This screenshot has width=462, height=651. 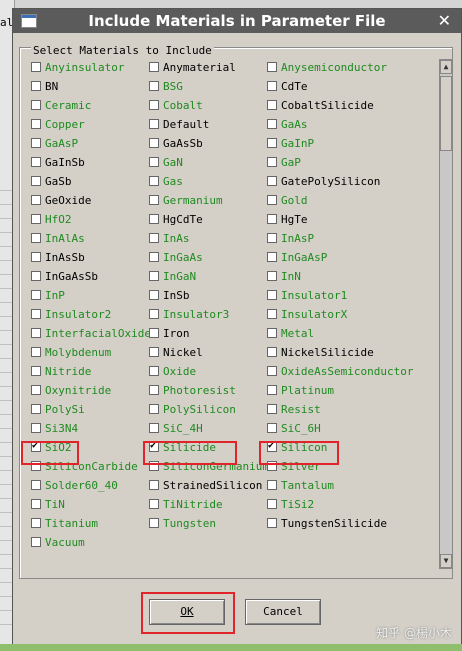 What do you see at coordinates (446, 67) in the screenshot?
I see `scroll-up-arrow-icon: ▲` at bounding box center [446, 67].